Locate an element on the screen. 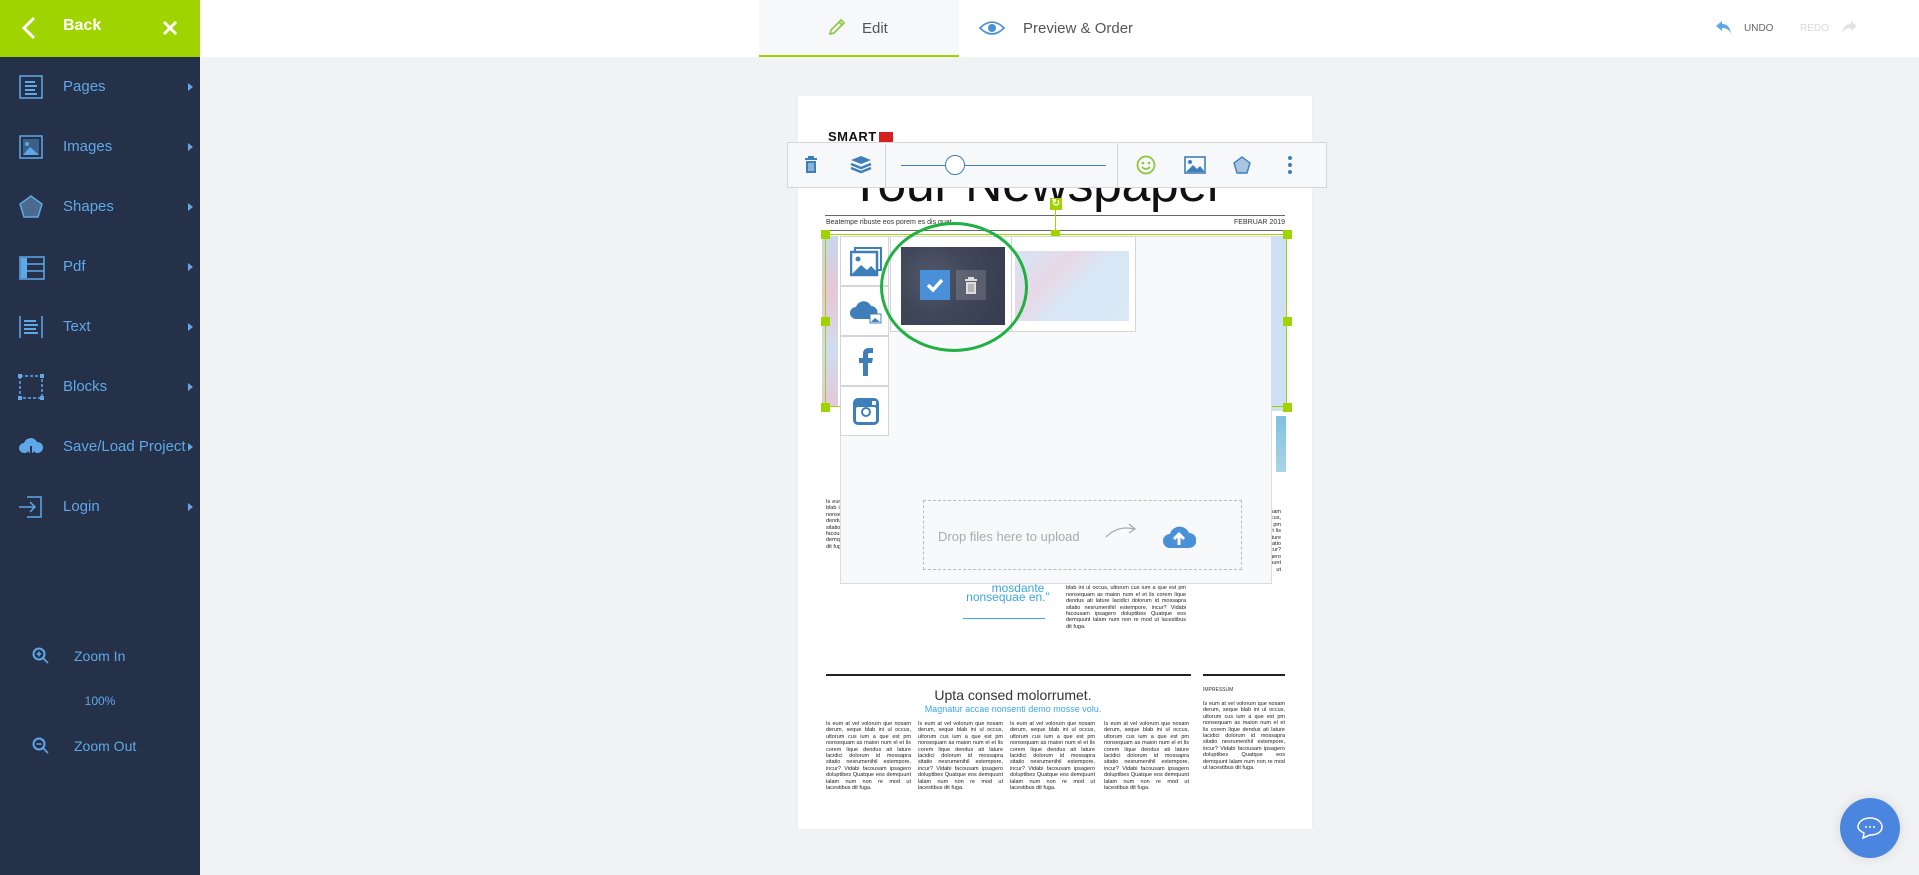 This screenshot has height=875, width=1919. image-thumbnails is located at coordinates (1013, 284).